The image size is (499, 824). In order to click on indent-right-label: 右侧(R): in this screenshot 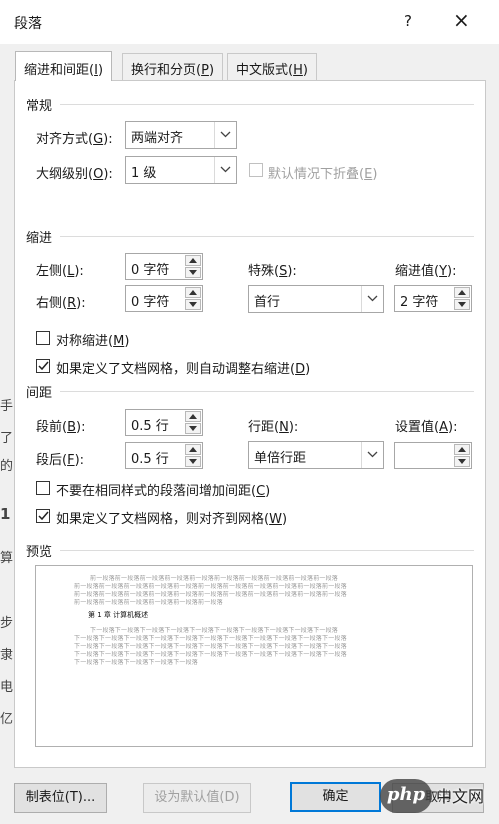, I will do `click(61, 303)`.